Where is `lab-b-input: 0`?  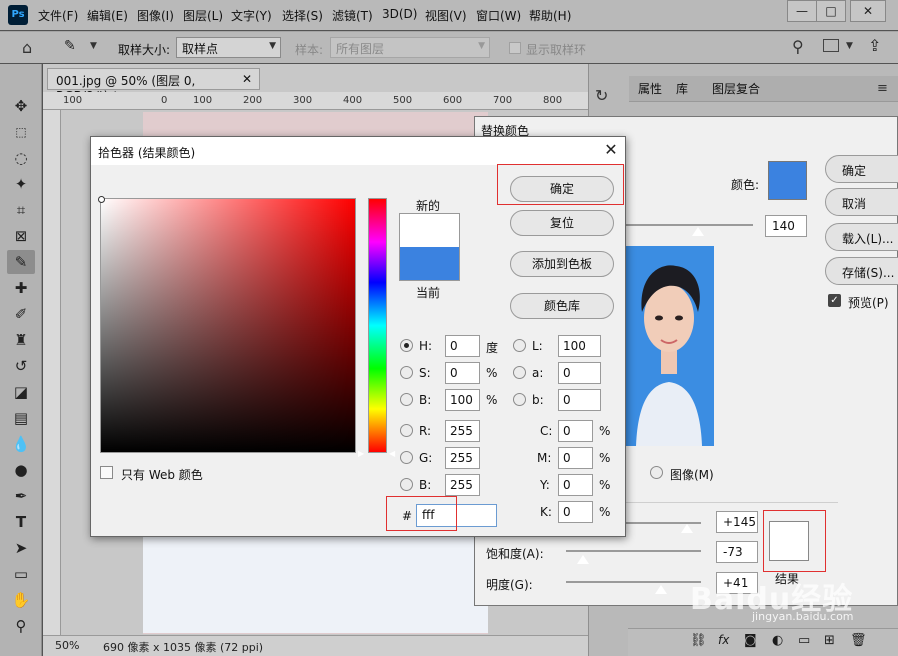 lab-b-input: 0 is located at coordinates (579, 400).